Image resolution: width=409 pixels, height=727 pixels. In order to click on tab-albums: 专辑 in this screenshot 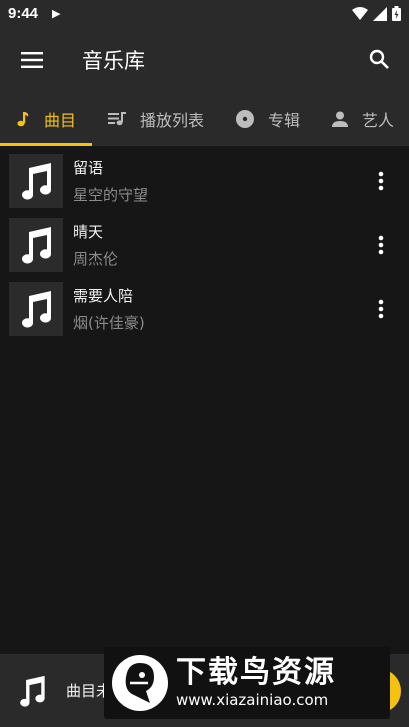, I will do `click(268, 119)`.